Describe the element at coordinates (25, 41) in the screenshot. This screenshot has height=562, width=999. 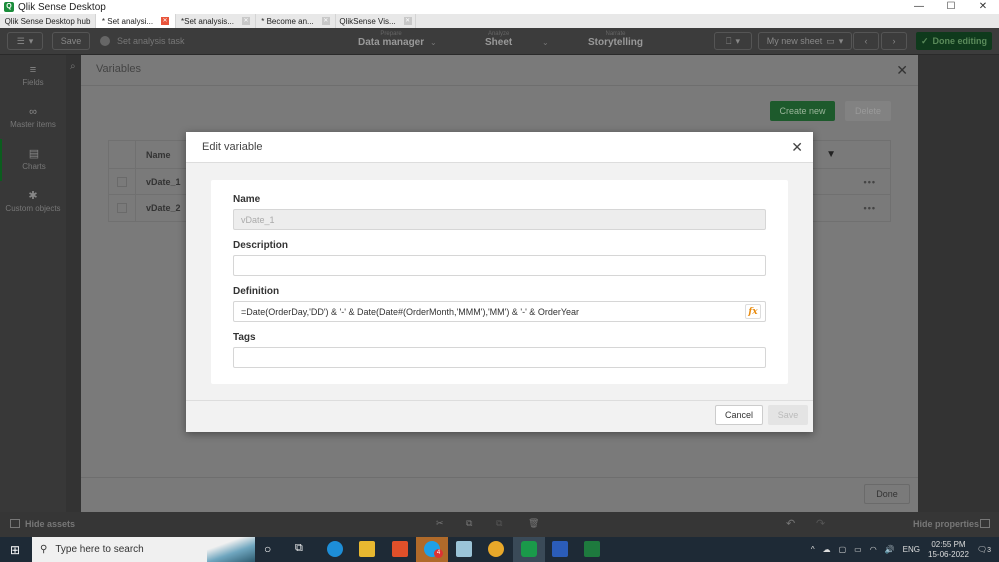
I see `menu-button: ☰ ▾` at that location.